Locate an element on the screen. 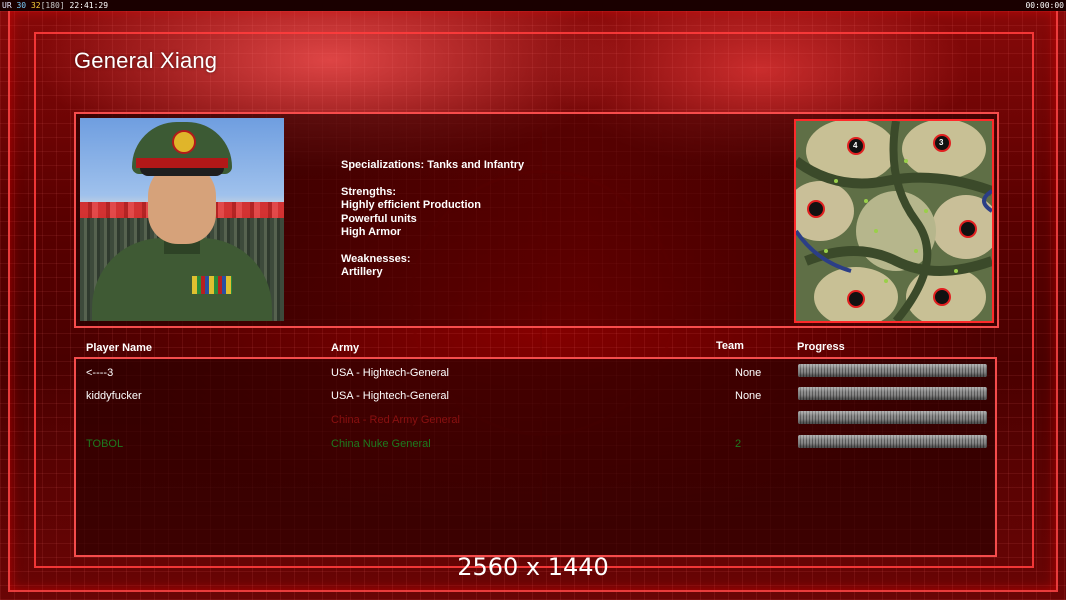  header-team: Team is located at coordinates (730, 346).